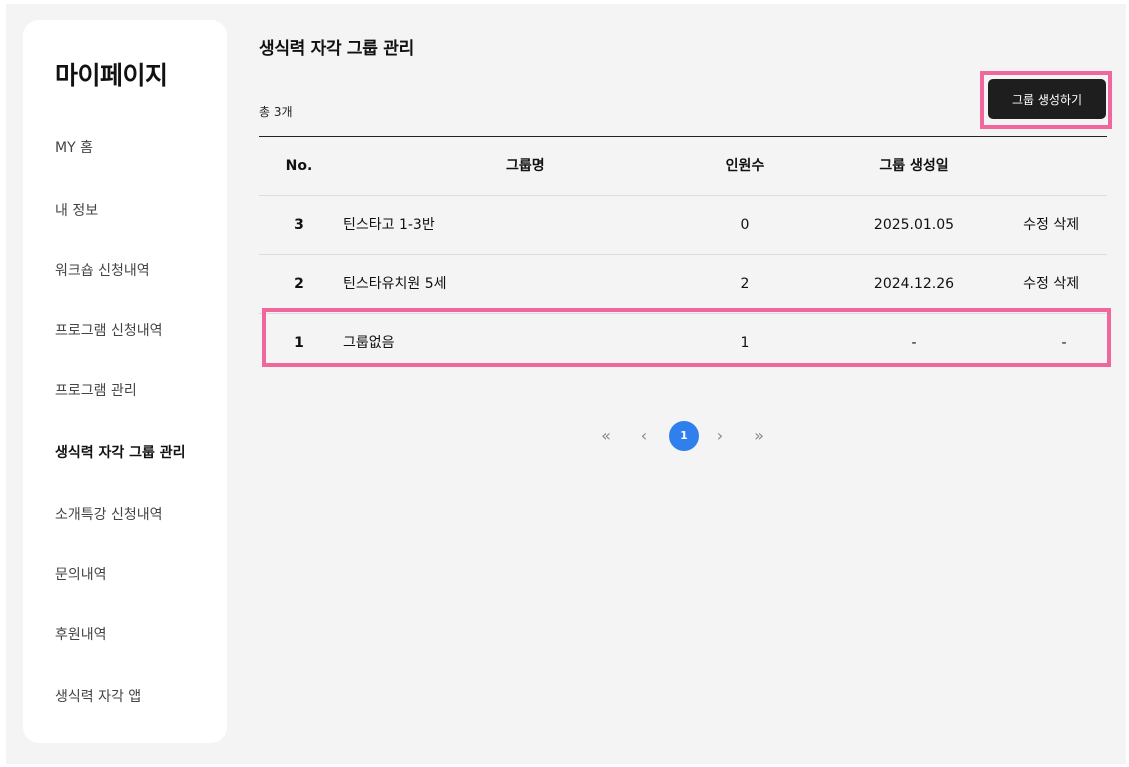  What do you see at coordinates (684, 436) in the screenshot?
I see `page-1-button: 1` at bounding box center [684, 436].